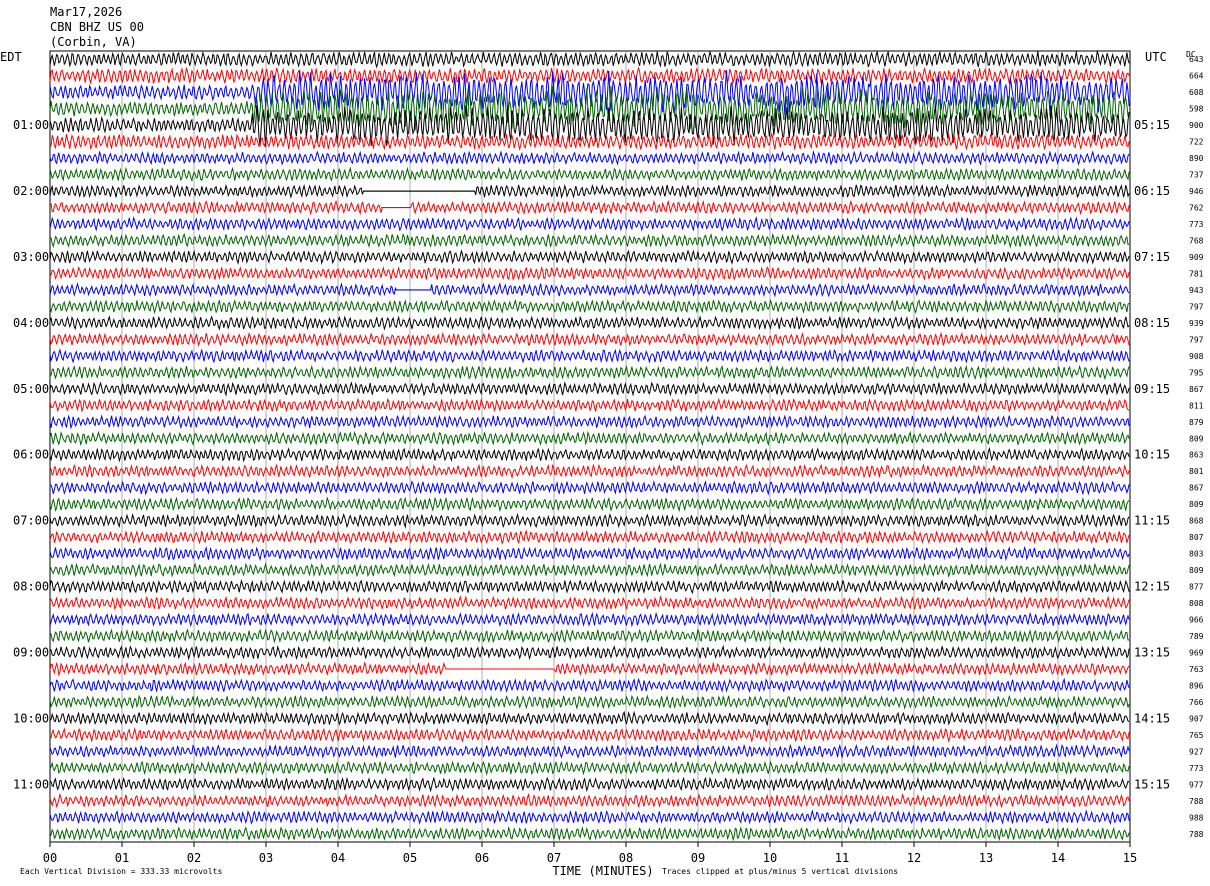 The image size is (1210, 886). I want to click on dc-offset-label: 788, so click(1196, 801).